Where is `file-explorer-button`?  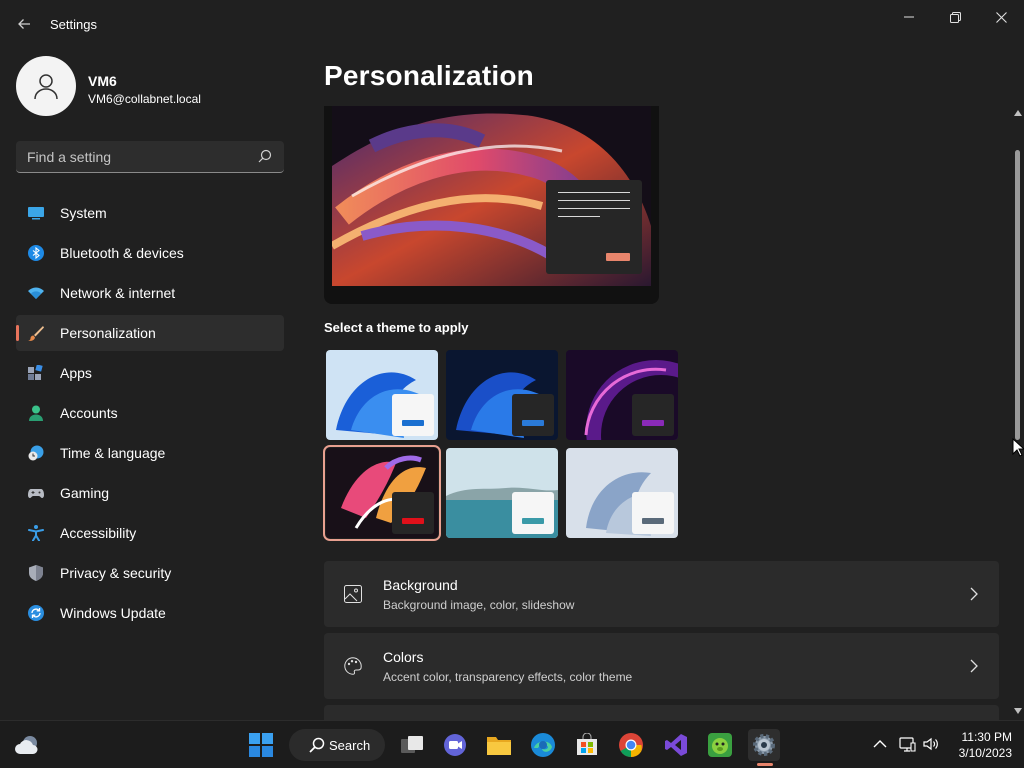 file-explorer-button is located at coordinates (499, 745).